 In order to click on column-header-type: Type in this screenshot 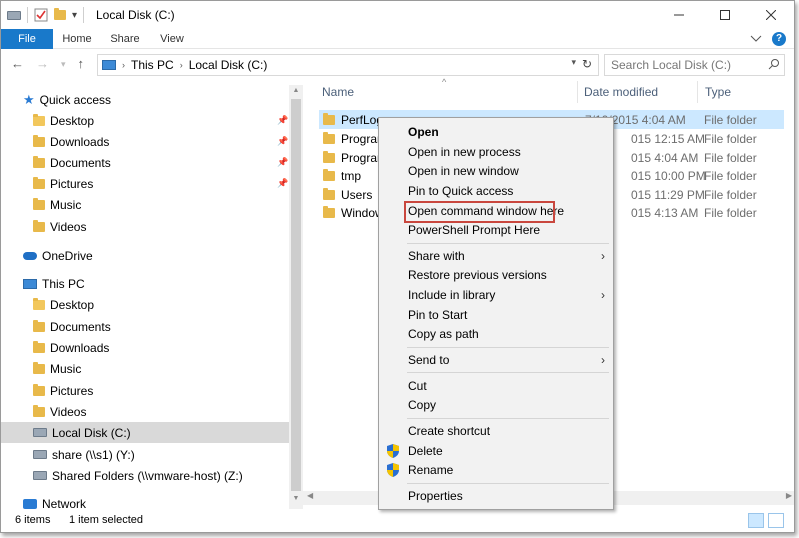, I will do `click(718, 92)`.